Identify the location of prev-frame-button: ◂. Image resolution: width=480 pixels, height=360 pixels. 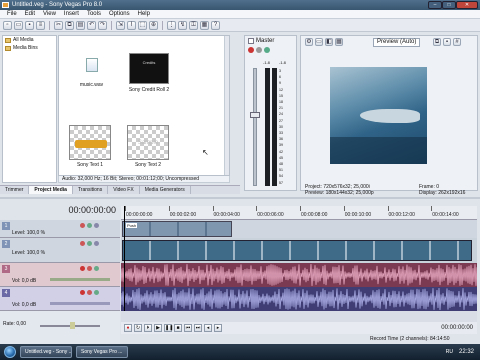
(208, 328).